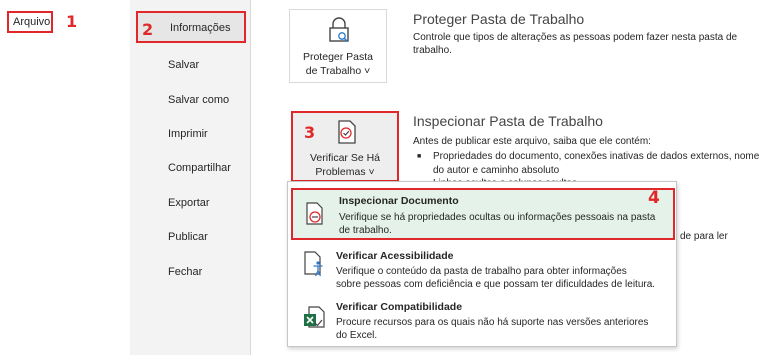 The height and width of the screenshot is (355, 768). Describe the element at coordinates (395, 256) in the screenshot. I see `menu-item-title: Verificar Acessibilidade` at that location.